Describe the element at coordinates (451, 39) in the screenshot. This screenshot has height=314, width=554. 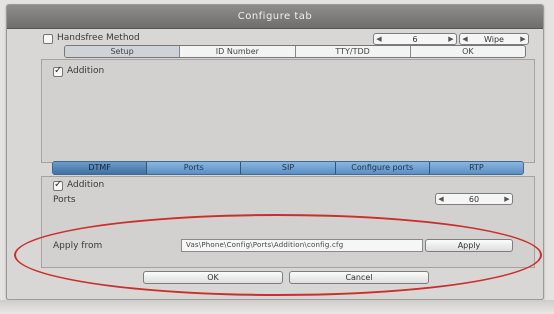
I see `increment-arrow-icon: ▶` at that location.